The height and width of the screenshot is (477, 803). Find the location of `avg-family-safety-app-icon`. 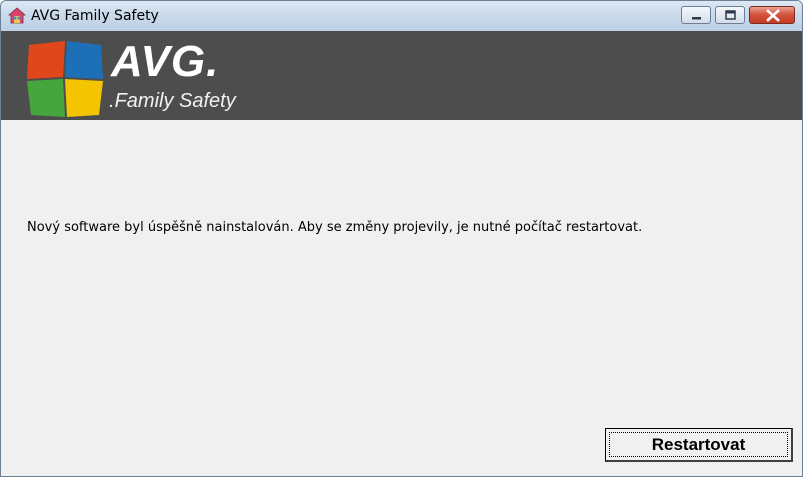

avg-family-safety-app-icon is located at coordinates (17, 16).